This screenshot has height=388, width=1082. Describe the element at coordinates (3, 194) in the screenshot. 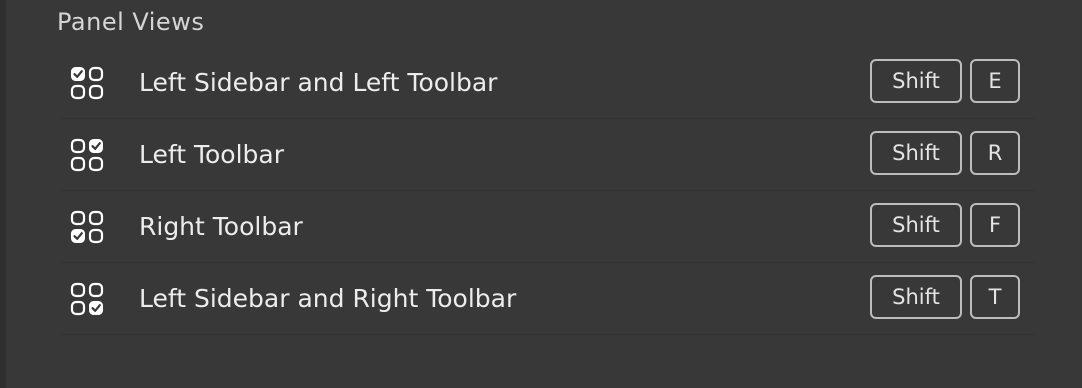

I see `left-edge-divider` at that location.